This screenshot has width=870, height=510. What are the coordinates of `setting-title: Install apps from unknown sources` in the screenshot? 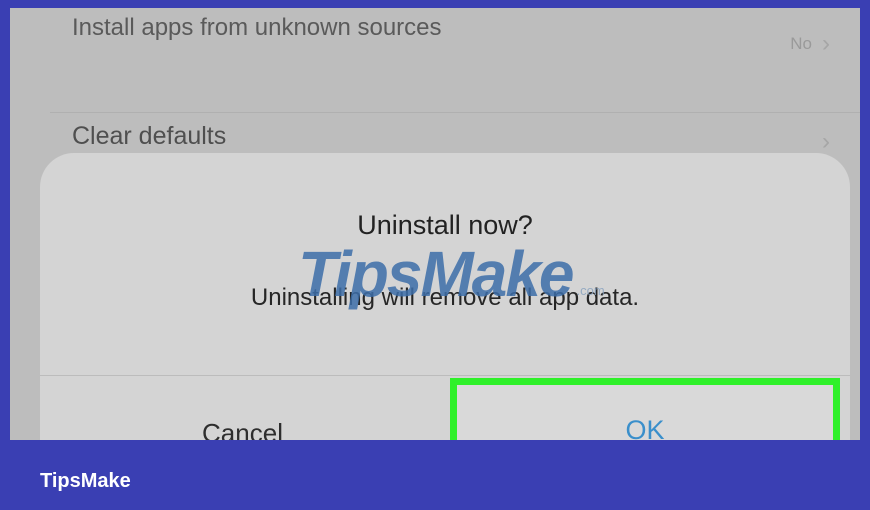 It's located at (257, 27).